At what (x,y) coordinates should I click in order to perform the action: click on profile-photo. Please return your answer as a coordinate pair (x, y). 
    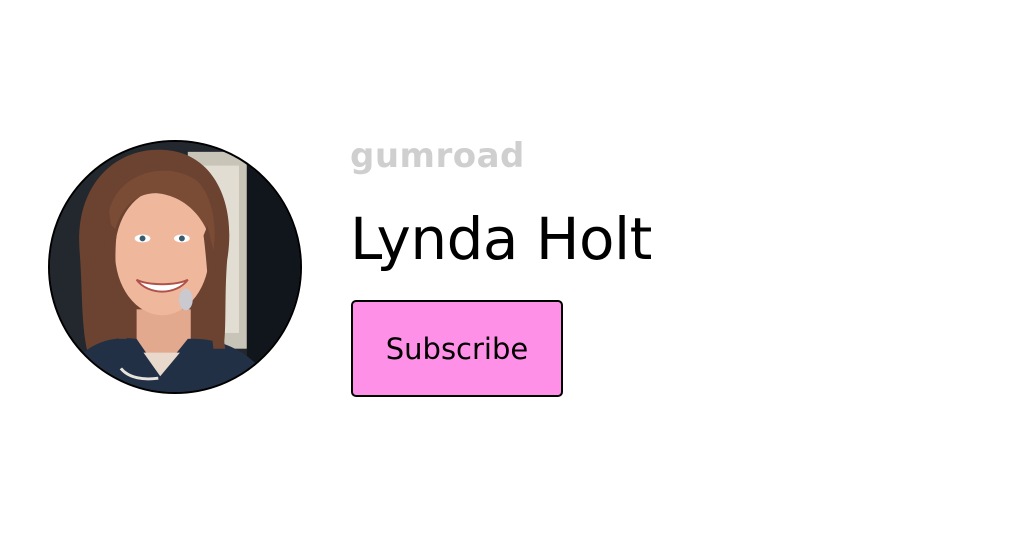
    Looking at the image, I should click on (175, 267).